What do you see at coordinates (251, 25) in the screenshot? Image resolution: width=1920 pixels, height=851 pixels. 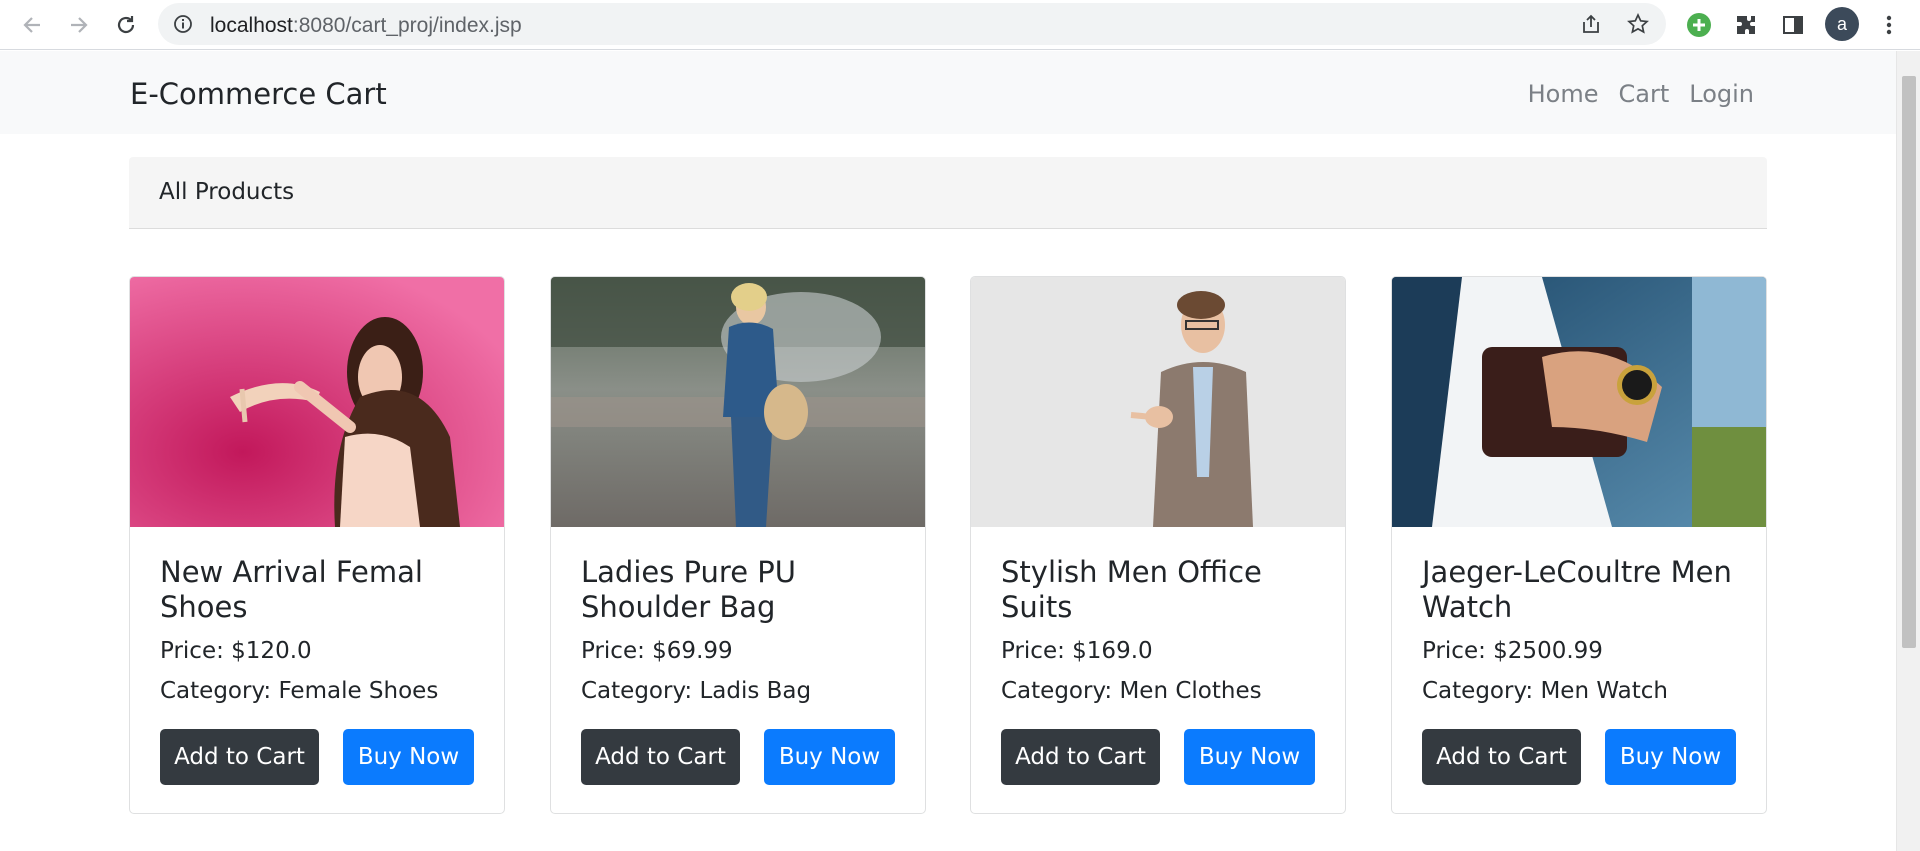 I see `url-host: localhost` at bounding box center [251, 25].